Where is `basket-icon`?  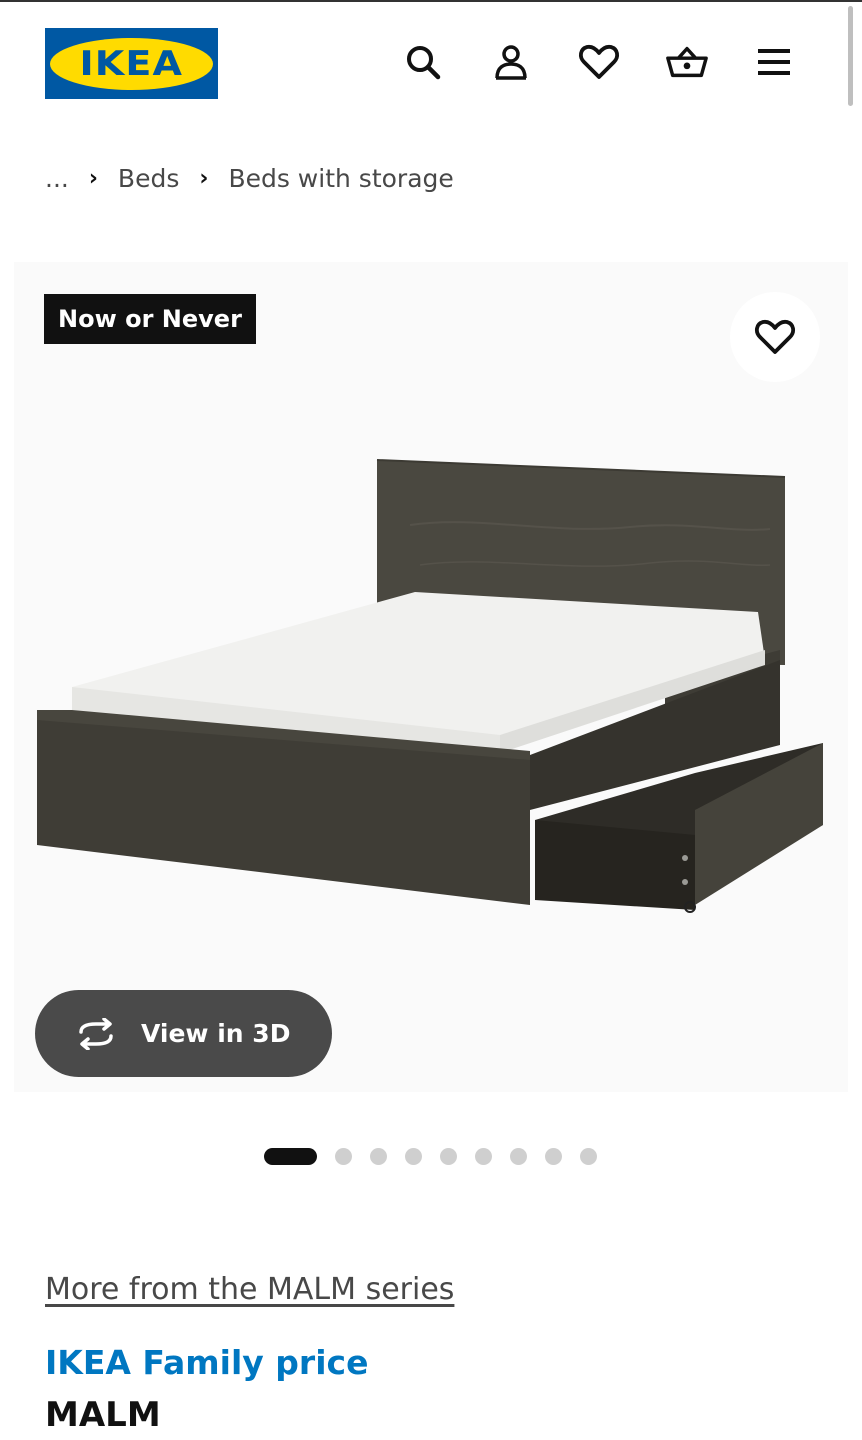 basket-icon is located at coordinates (687, 62).